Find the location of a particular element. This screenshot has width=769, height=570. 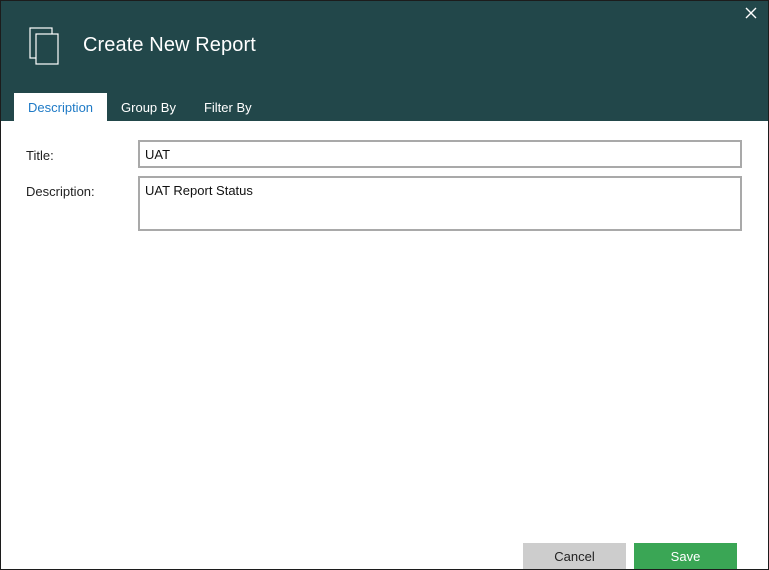

tab-bar: Description Group By Filter By is located at coordinates (140, 107).